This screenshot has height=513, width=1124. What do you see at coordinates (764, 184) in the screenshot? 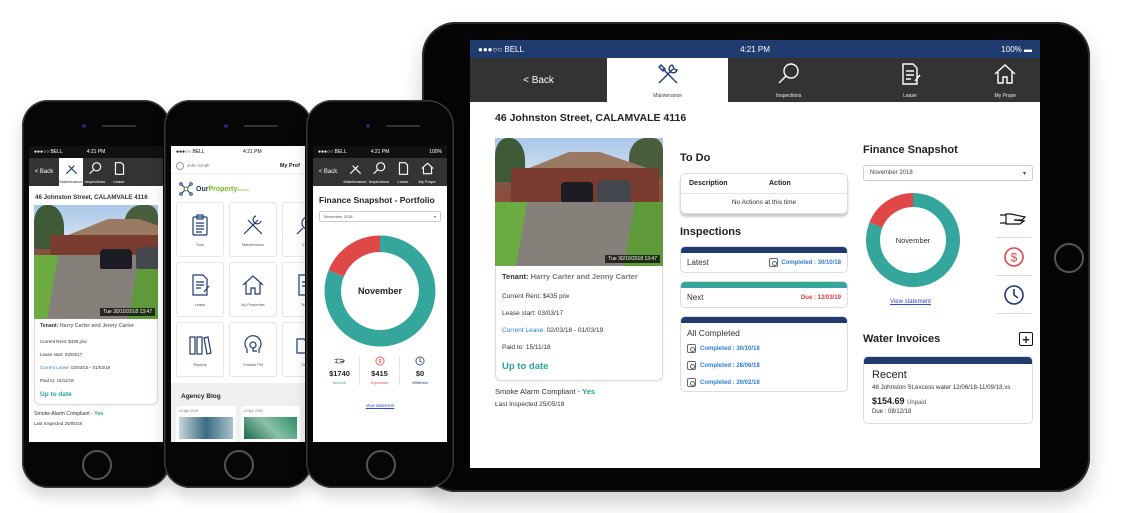
I see `todo-header: Description Action` at bounding box center [764, 184].